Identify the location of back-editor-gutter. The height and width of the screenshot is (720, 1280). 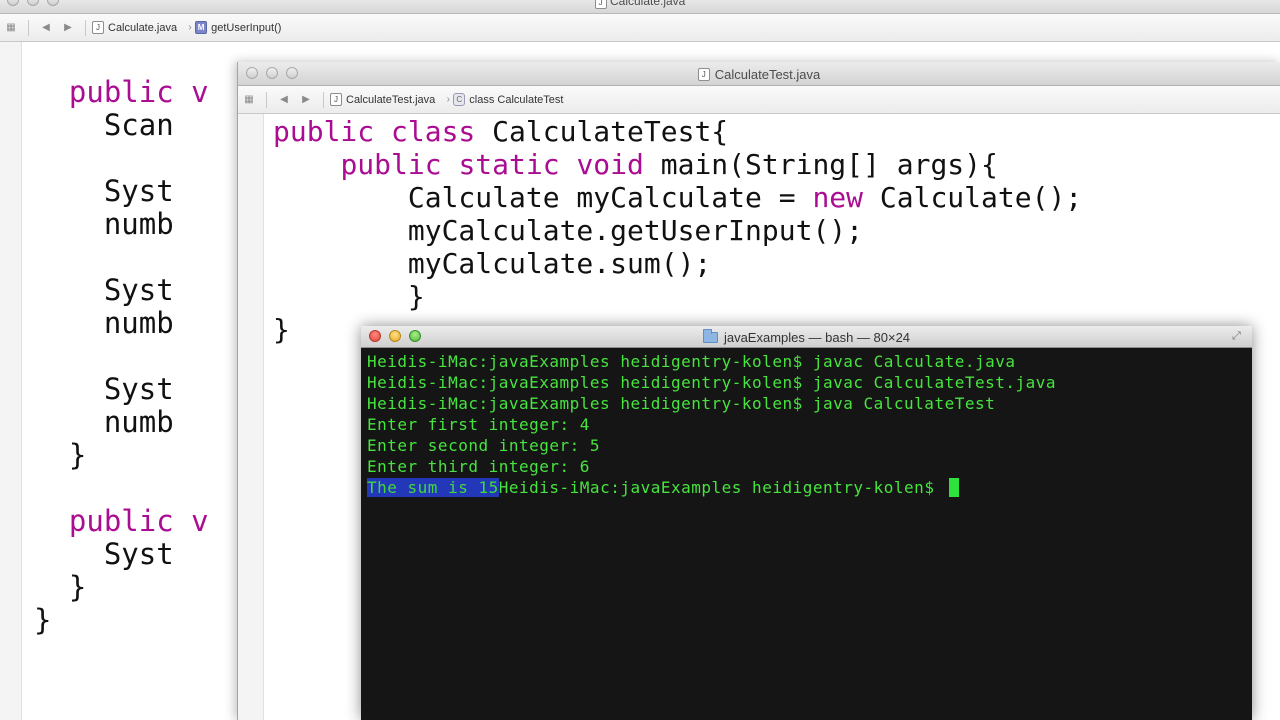
(11, 381).